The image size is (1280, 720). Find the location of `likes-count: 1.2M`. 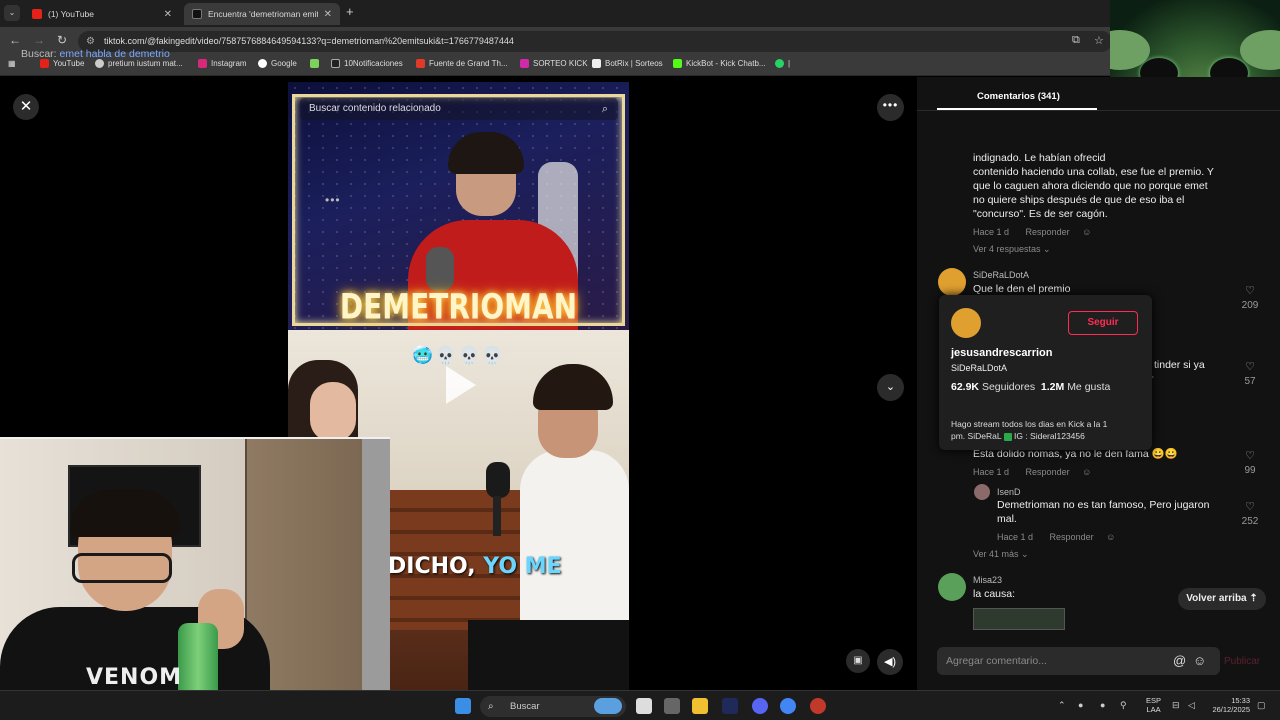

likes-count: 1.2M is located at coordinates (1052, 387).